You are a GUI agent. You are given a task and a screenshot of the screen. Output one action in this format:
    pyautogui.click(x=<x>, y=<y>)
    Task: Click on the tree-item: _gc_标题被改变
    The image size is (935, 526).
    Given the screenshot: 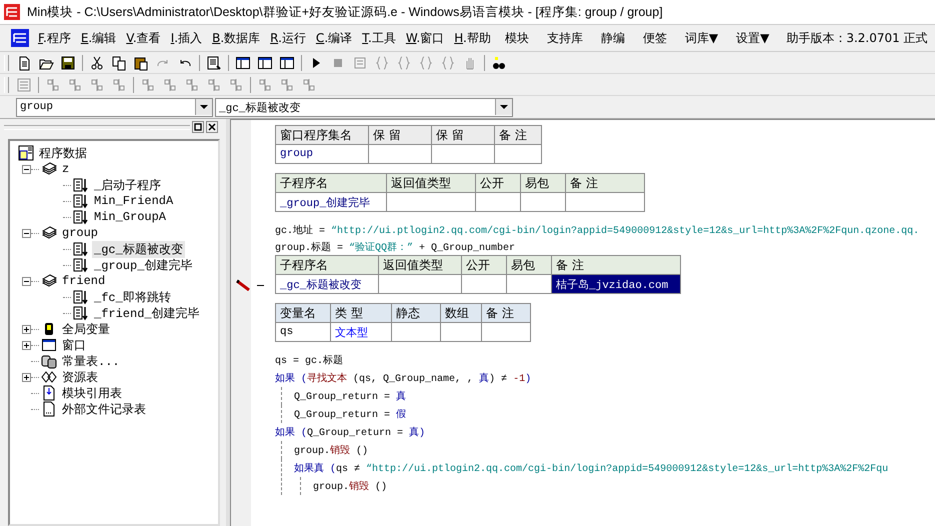 What is the action you would take?
    pyautogui.click(x=138, y=249)
    